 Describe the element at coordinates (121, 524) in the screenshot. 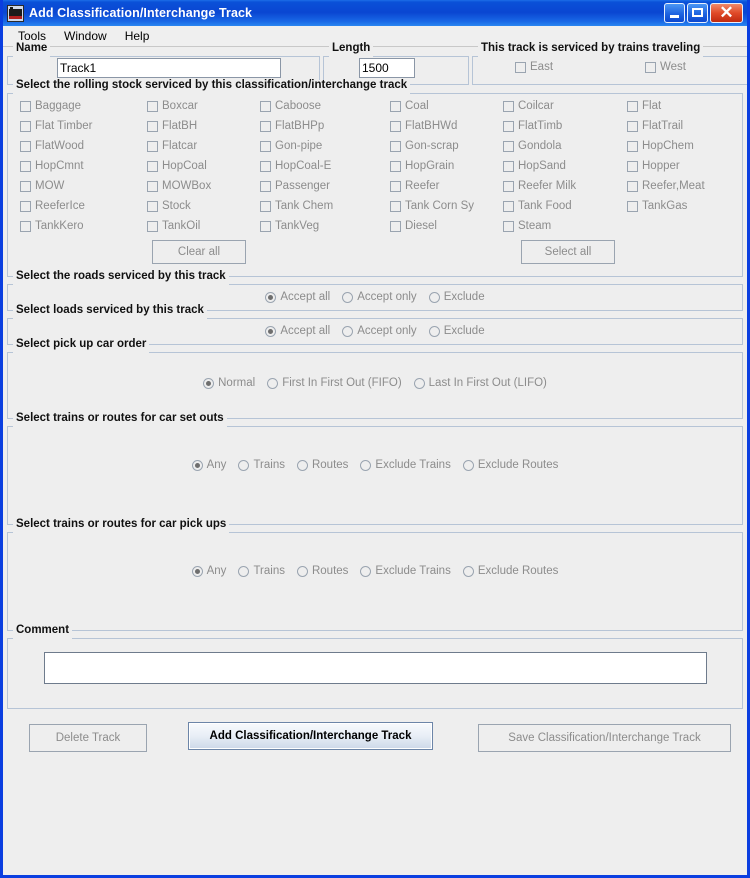

I see `pickups-group-legend: Select trains or routes for car pick ups` at that location.